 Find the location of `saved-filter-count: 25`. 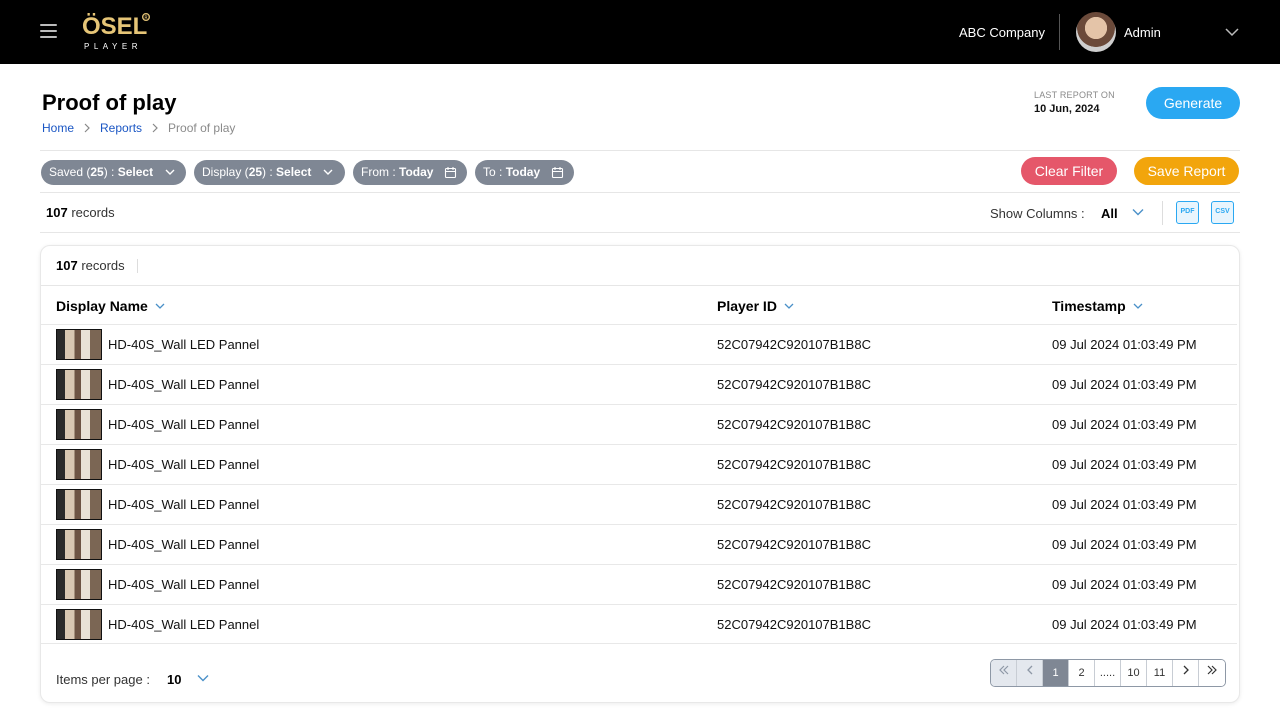

saved-filter-count: 25 is located at coordinates (97, 172).